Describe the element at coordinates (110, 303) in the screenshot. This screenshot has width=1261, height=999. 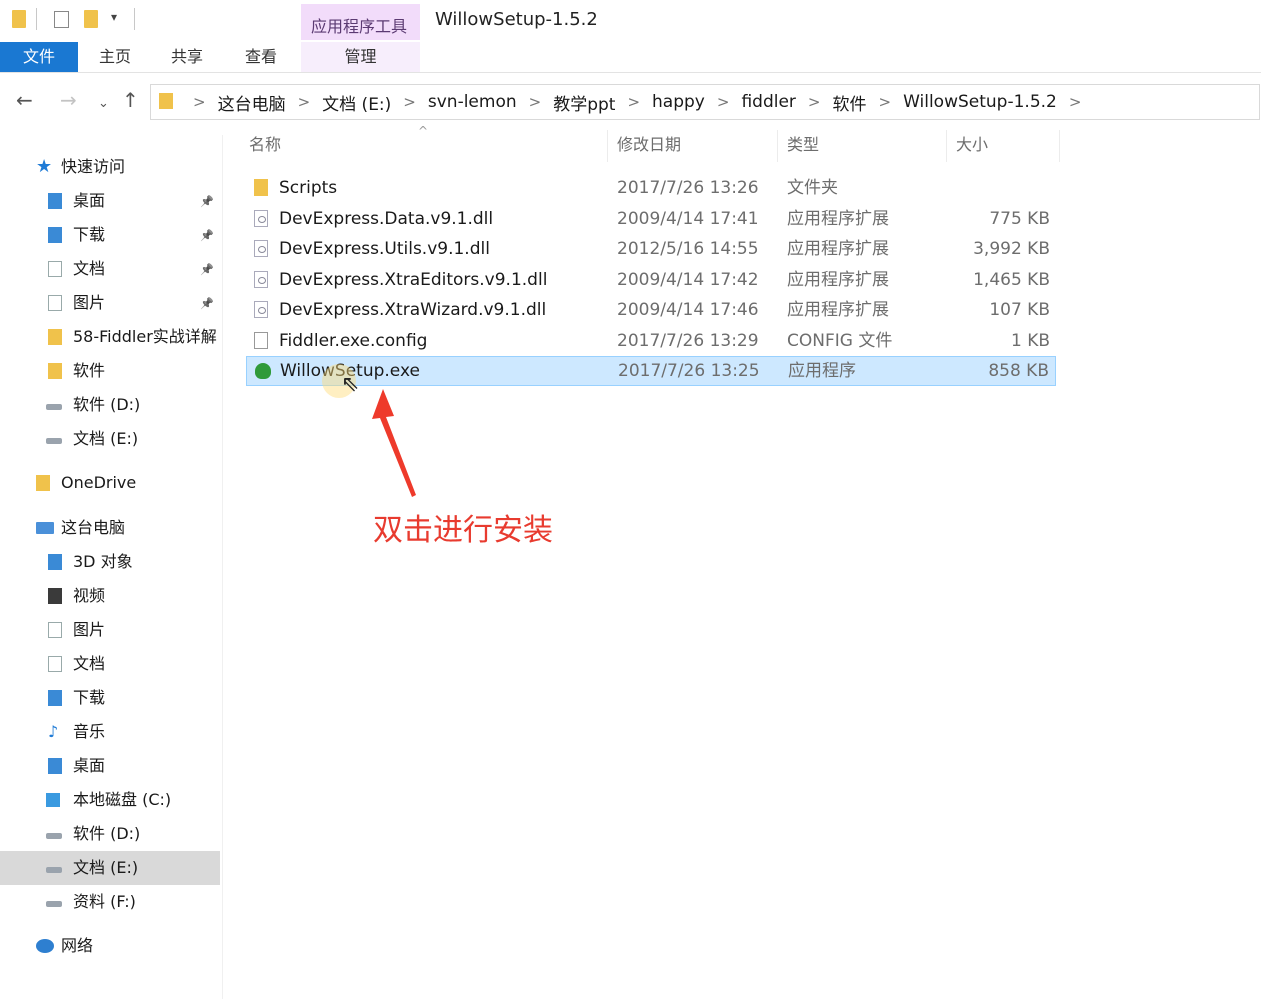
I see `sidebar-item: 图片 📌` at that location.